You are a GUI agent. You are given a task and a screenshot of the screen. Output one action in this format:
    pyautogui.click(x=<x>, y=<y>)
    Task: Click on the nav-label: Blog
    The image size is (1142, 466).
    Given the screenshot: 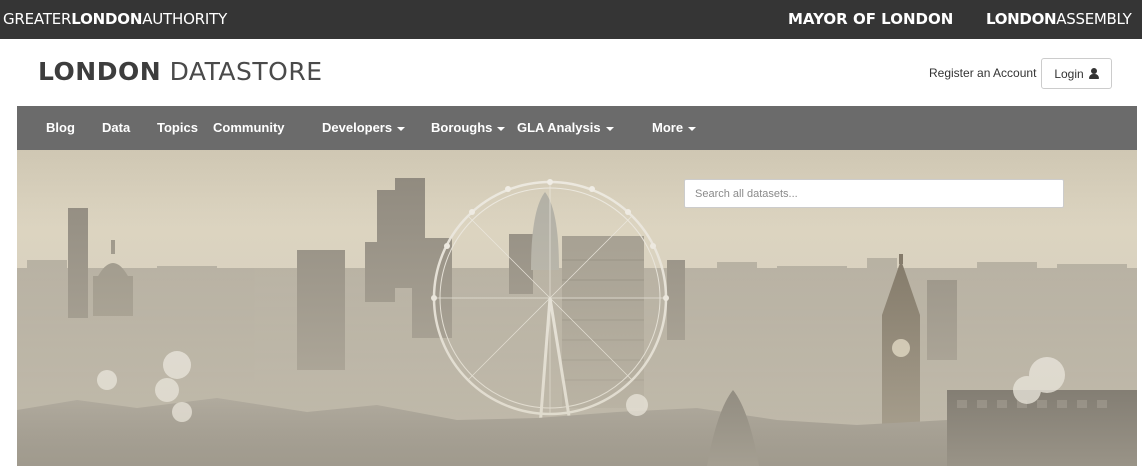 What is the action you would take?
    pyautogui.click(x=60, y=127)
    